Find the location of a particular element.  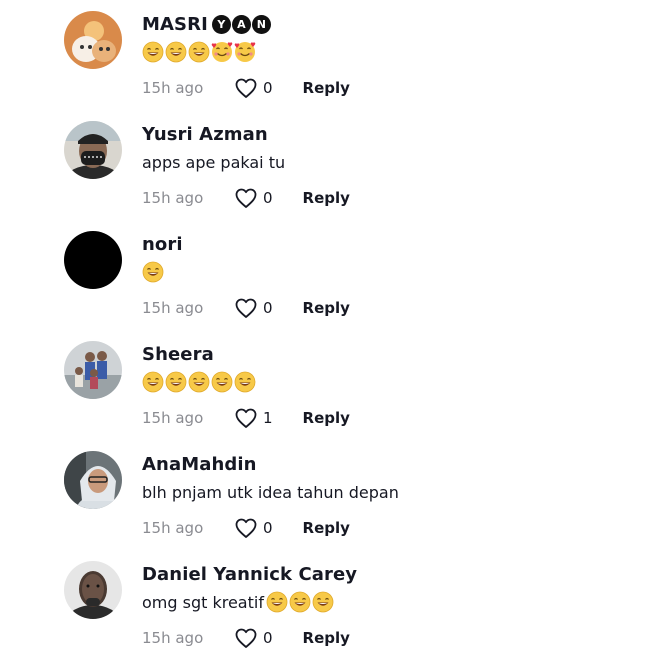

comment-text-row: omg sgt kreatif is located at coordinates (397, 602).